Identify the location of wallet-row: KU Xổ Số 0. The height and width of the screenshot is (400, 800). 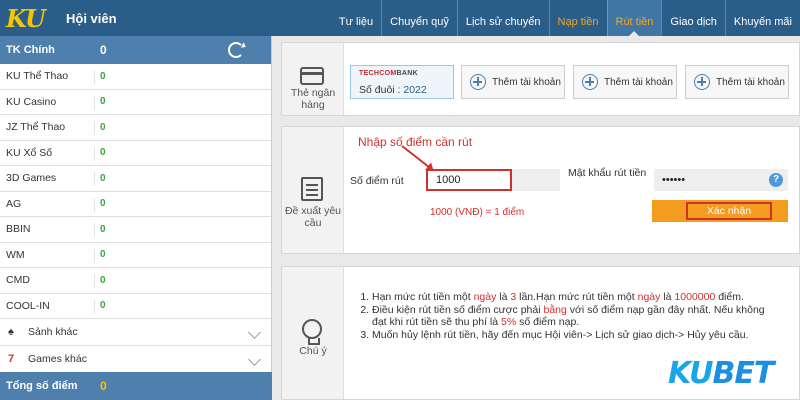
(135, 153).